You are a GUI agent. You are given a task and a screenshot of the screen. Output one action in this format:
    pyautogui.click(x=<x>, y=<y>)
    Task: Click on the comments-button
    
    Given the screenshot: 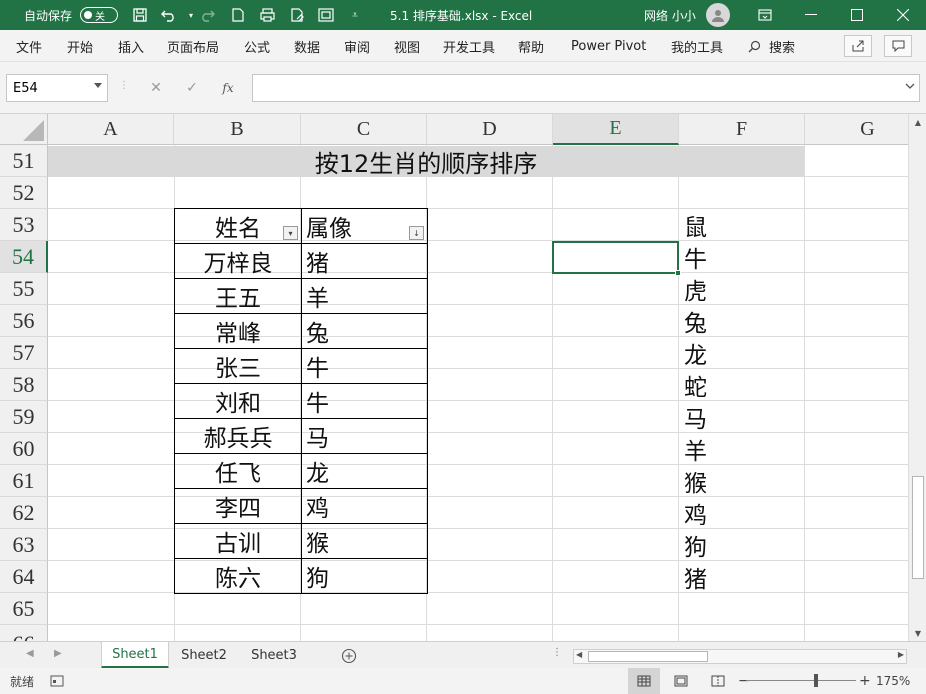 What is the action you would take?
    pyautogui.click(x=898, y=46)
    